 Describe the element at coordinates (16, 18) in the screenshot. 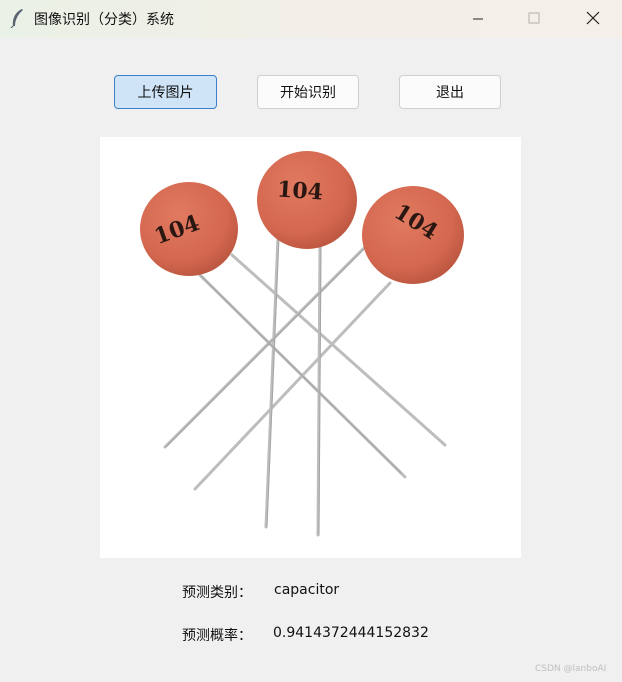

I see `feather-icon` at that location.